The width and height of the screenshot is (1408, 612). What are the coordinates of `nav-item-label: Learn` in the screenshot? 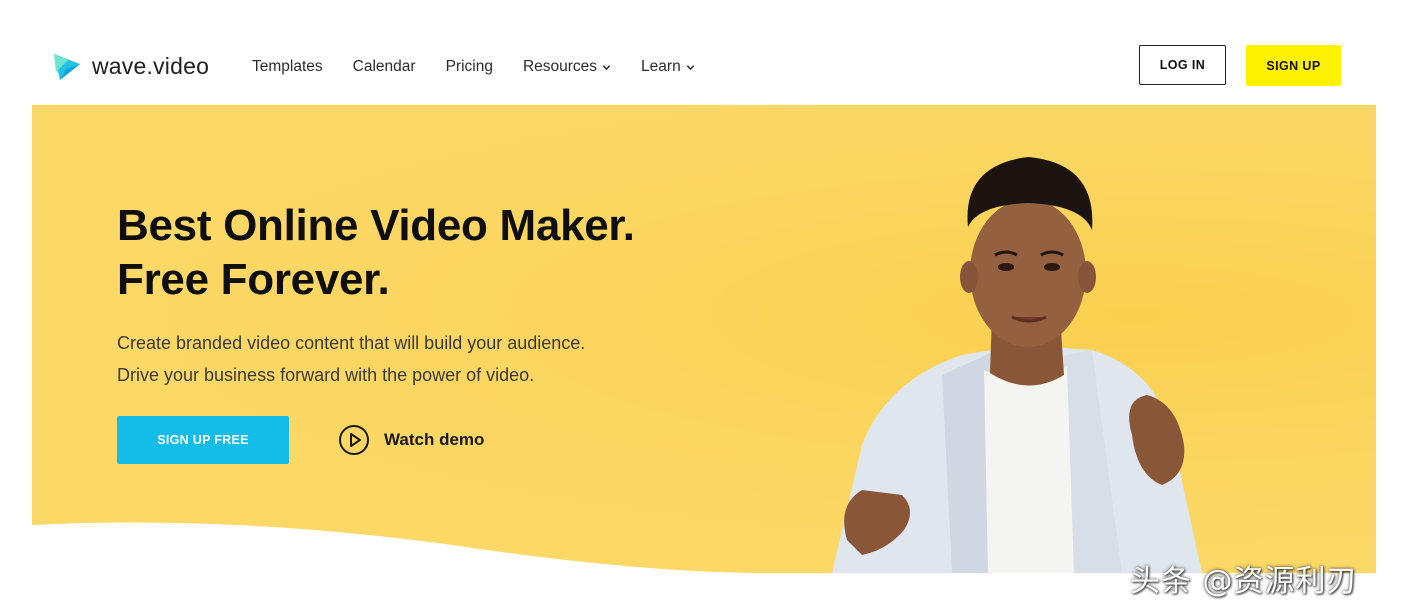 It's located at (661, 66).